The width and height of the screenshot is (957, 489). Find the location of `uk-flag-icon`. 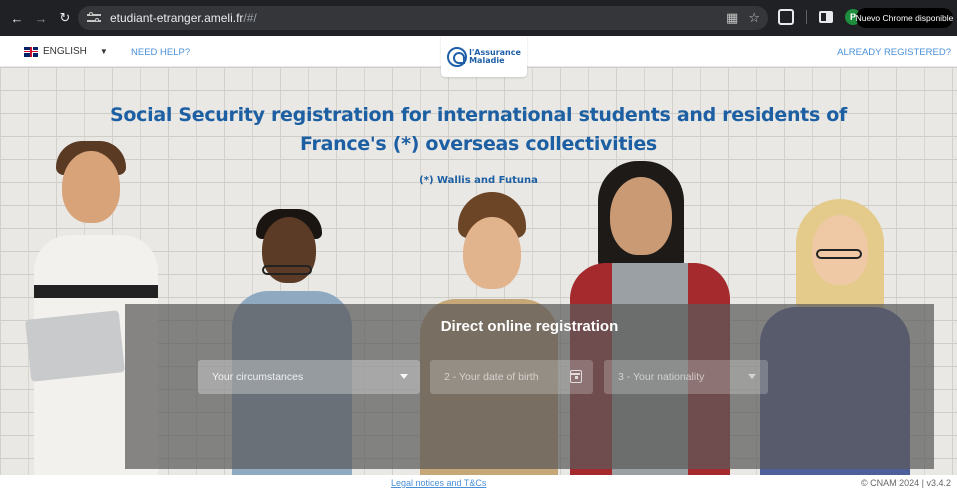

uk-flag-icon is located at coordinates (31, 51).